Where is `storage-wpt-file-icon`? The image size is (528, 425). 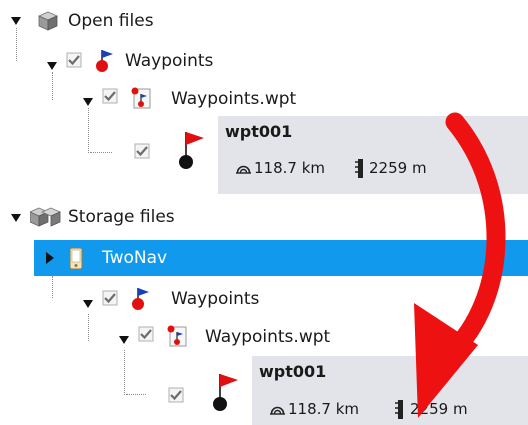
storage-wpt-file-icon is located at coordinates (179, 336).